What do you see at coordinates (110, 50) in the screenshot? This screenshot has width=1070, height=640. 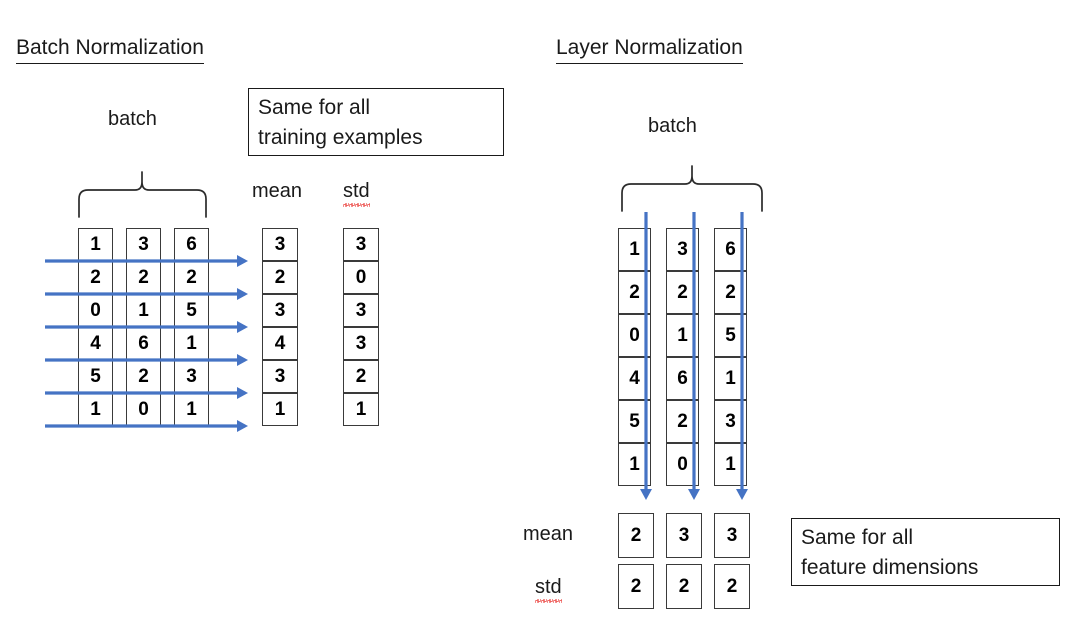 I see `batch-normalization-title: Batch Normalization` at bounding box center [110, 50].